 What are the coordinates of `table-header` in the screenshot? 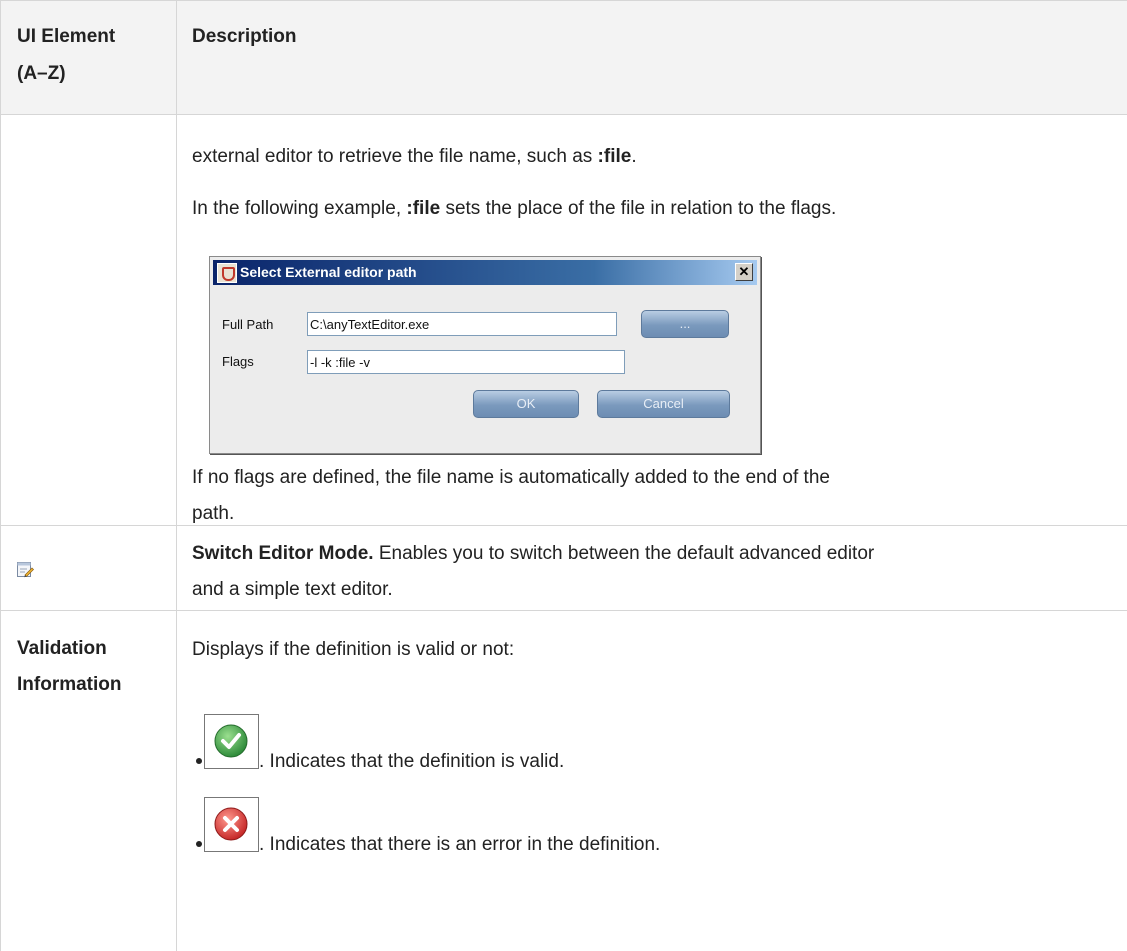 It's located at (563, 57).